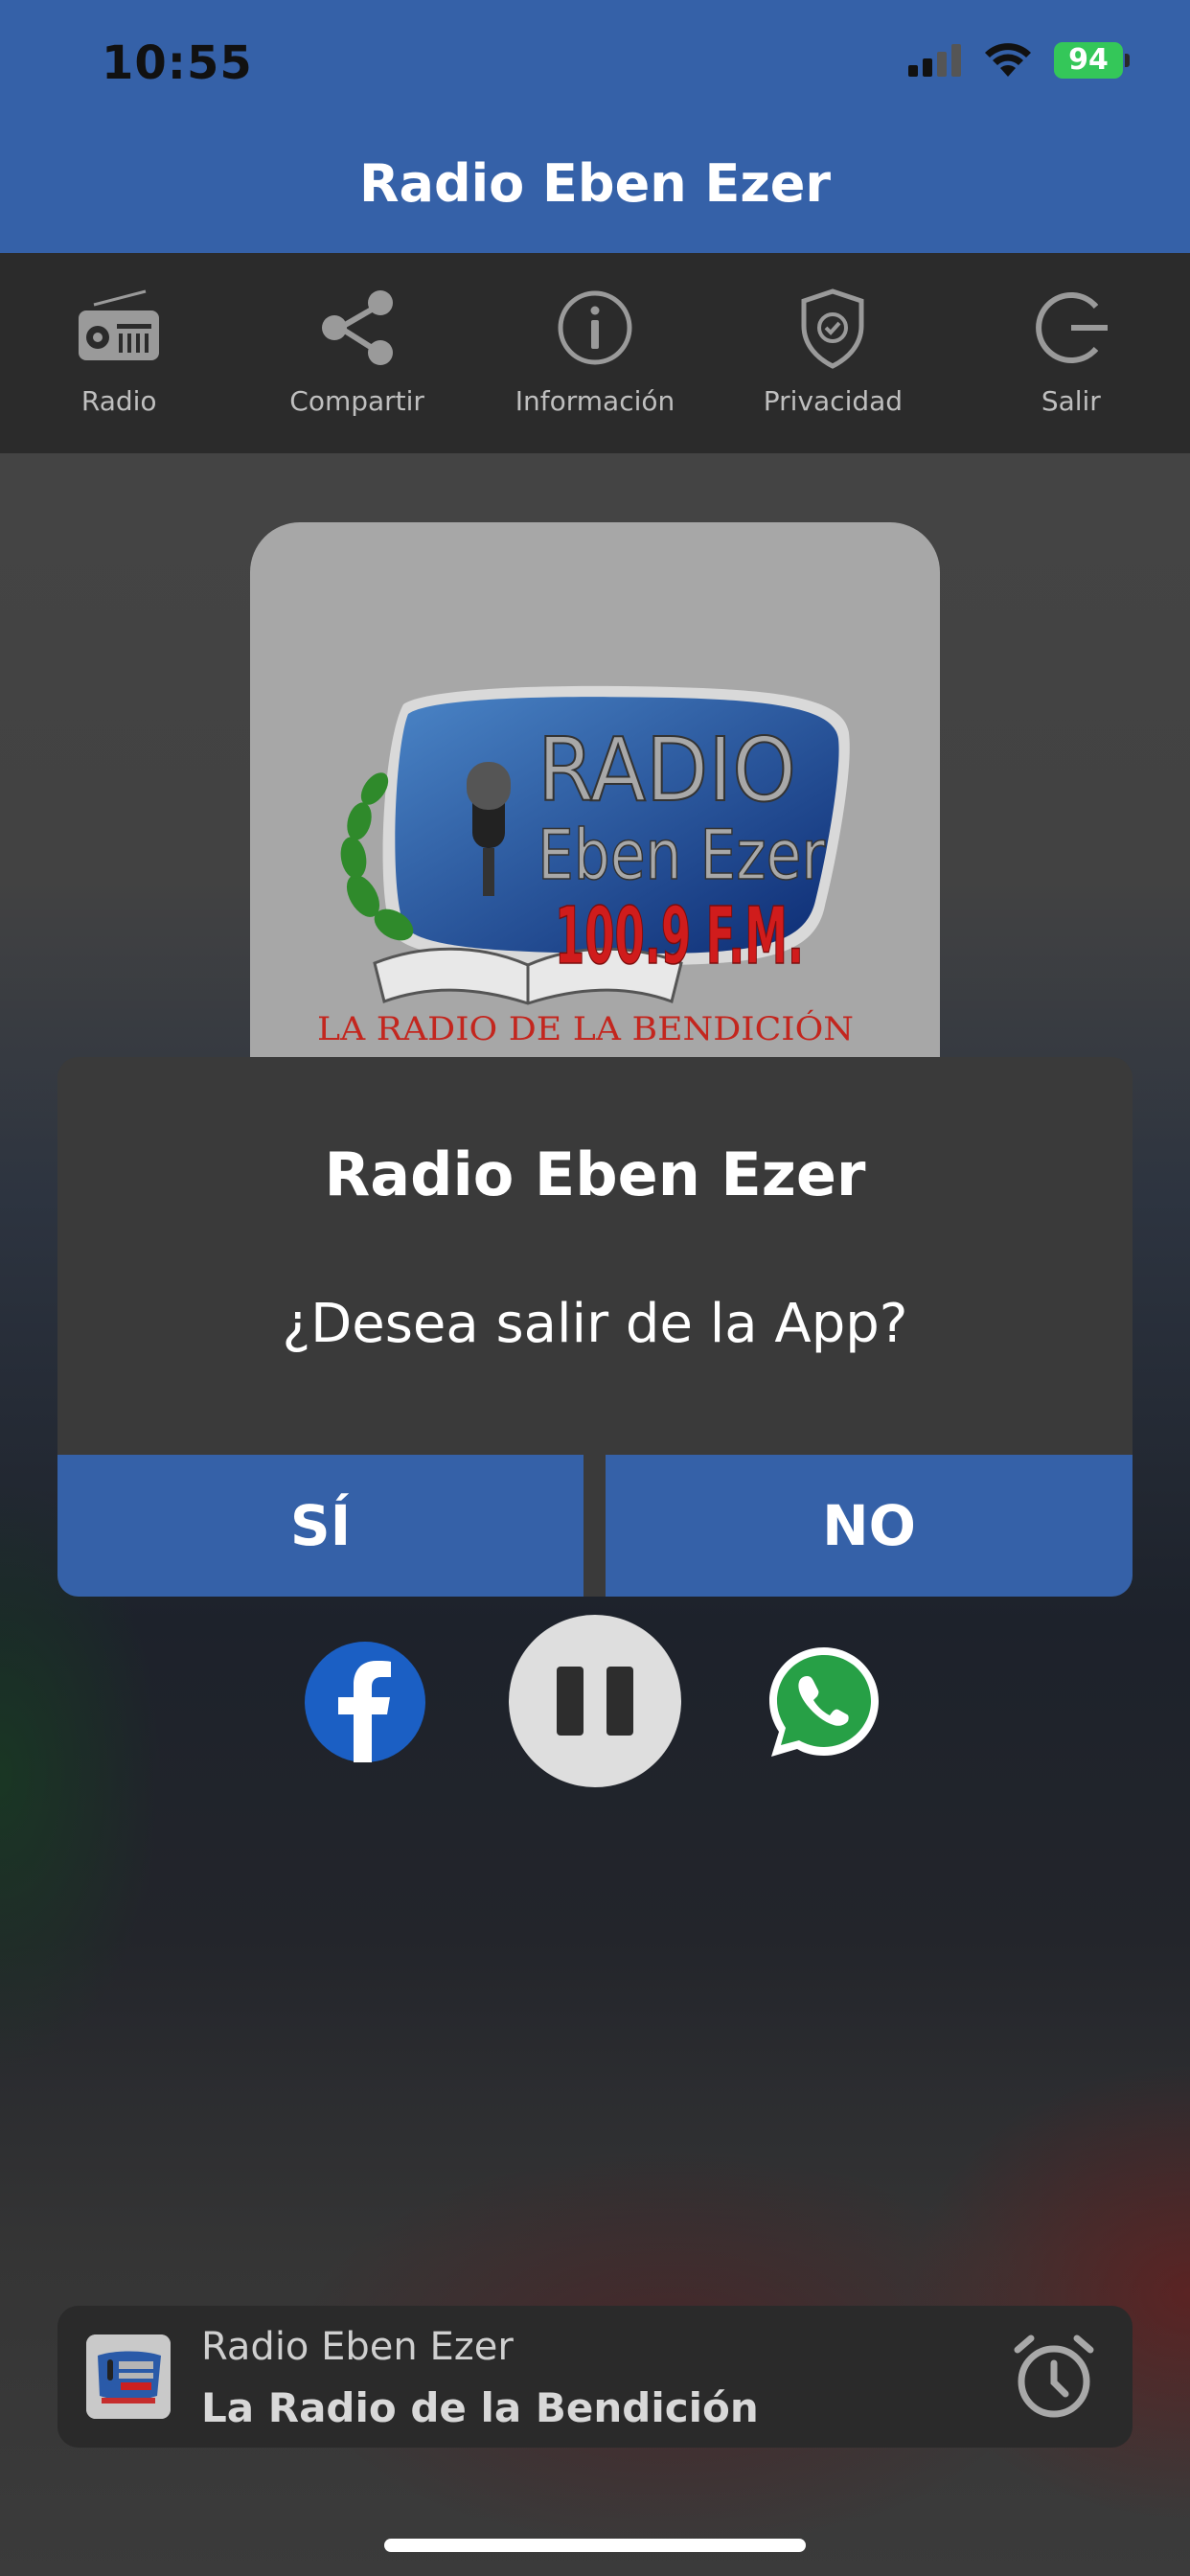 This screenshot has width=1190, height=2576. I want to click on tool-privacy-label: Privacidad, so click(834, 401).